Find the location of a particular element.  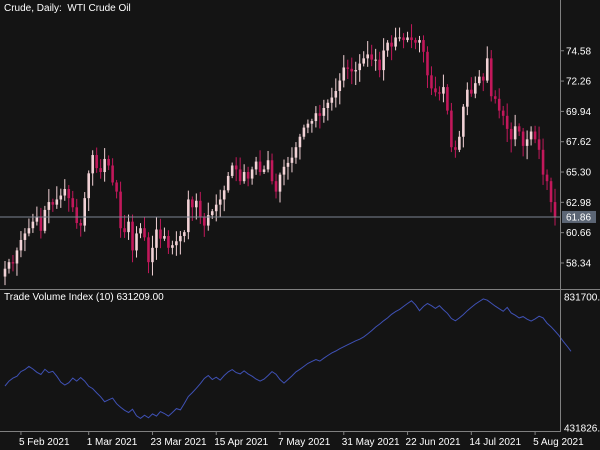

volume-tick-label: 831700.8 is located at coordinates (582, 298).